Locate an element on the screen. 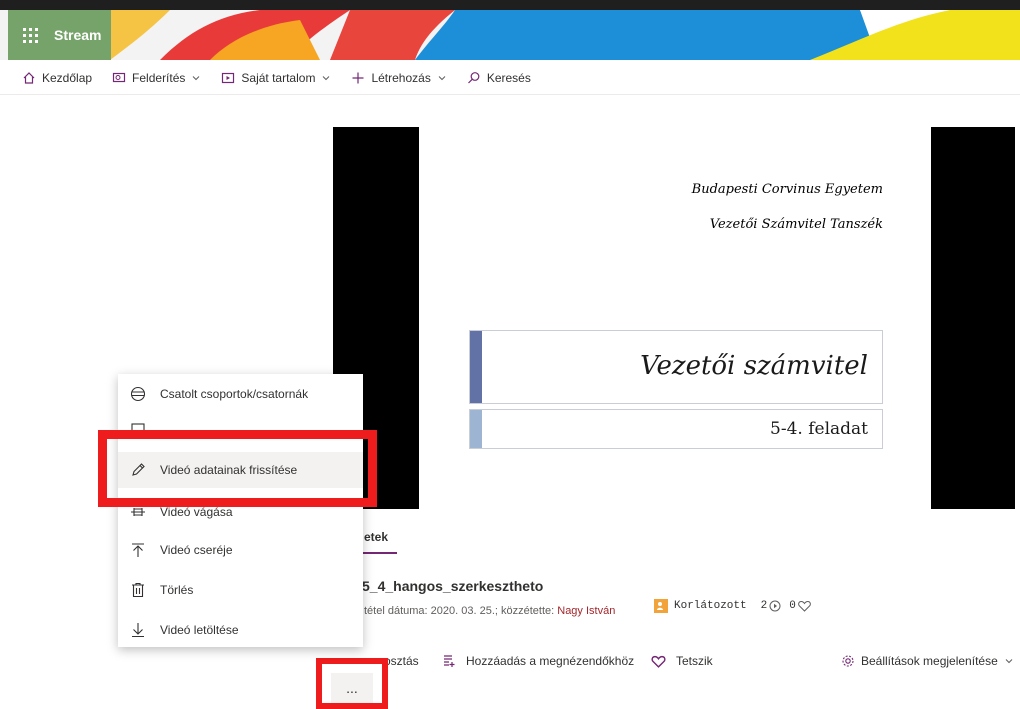  slide-subtitle: 5-4. feladat is located at coordinates (819, 429).